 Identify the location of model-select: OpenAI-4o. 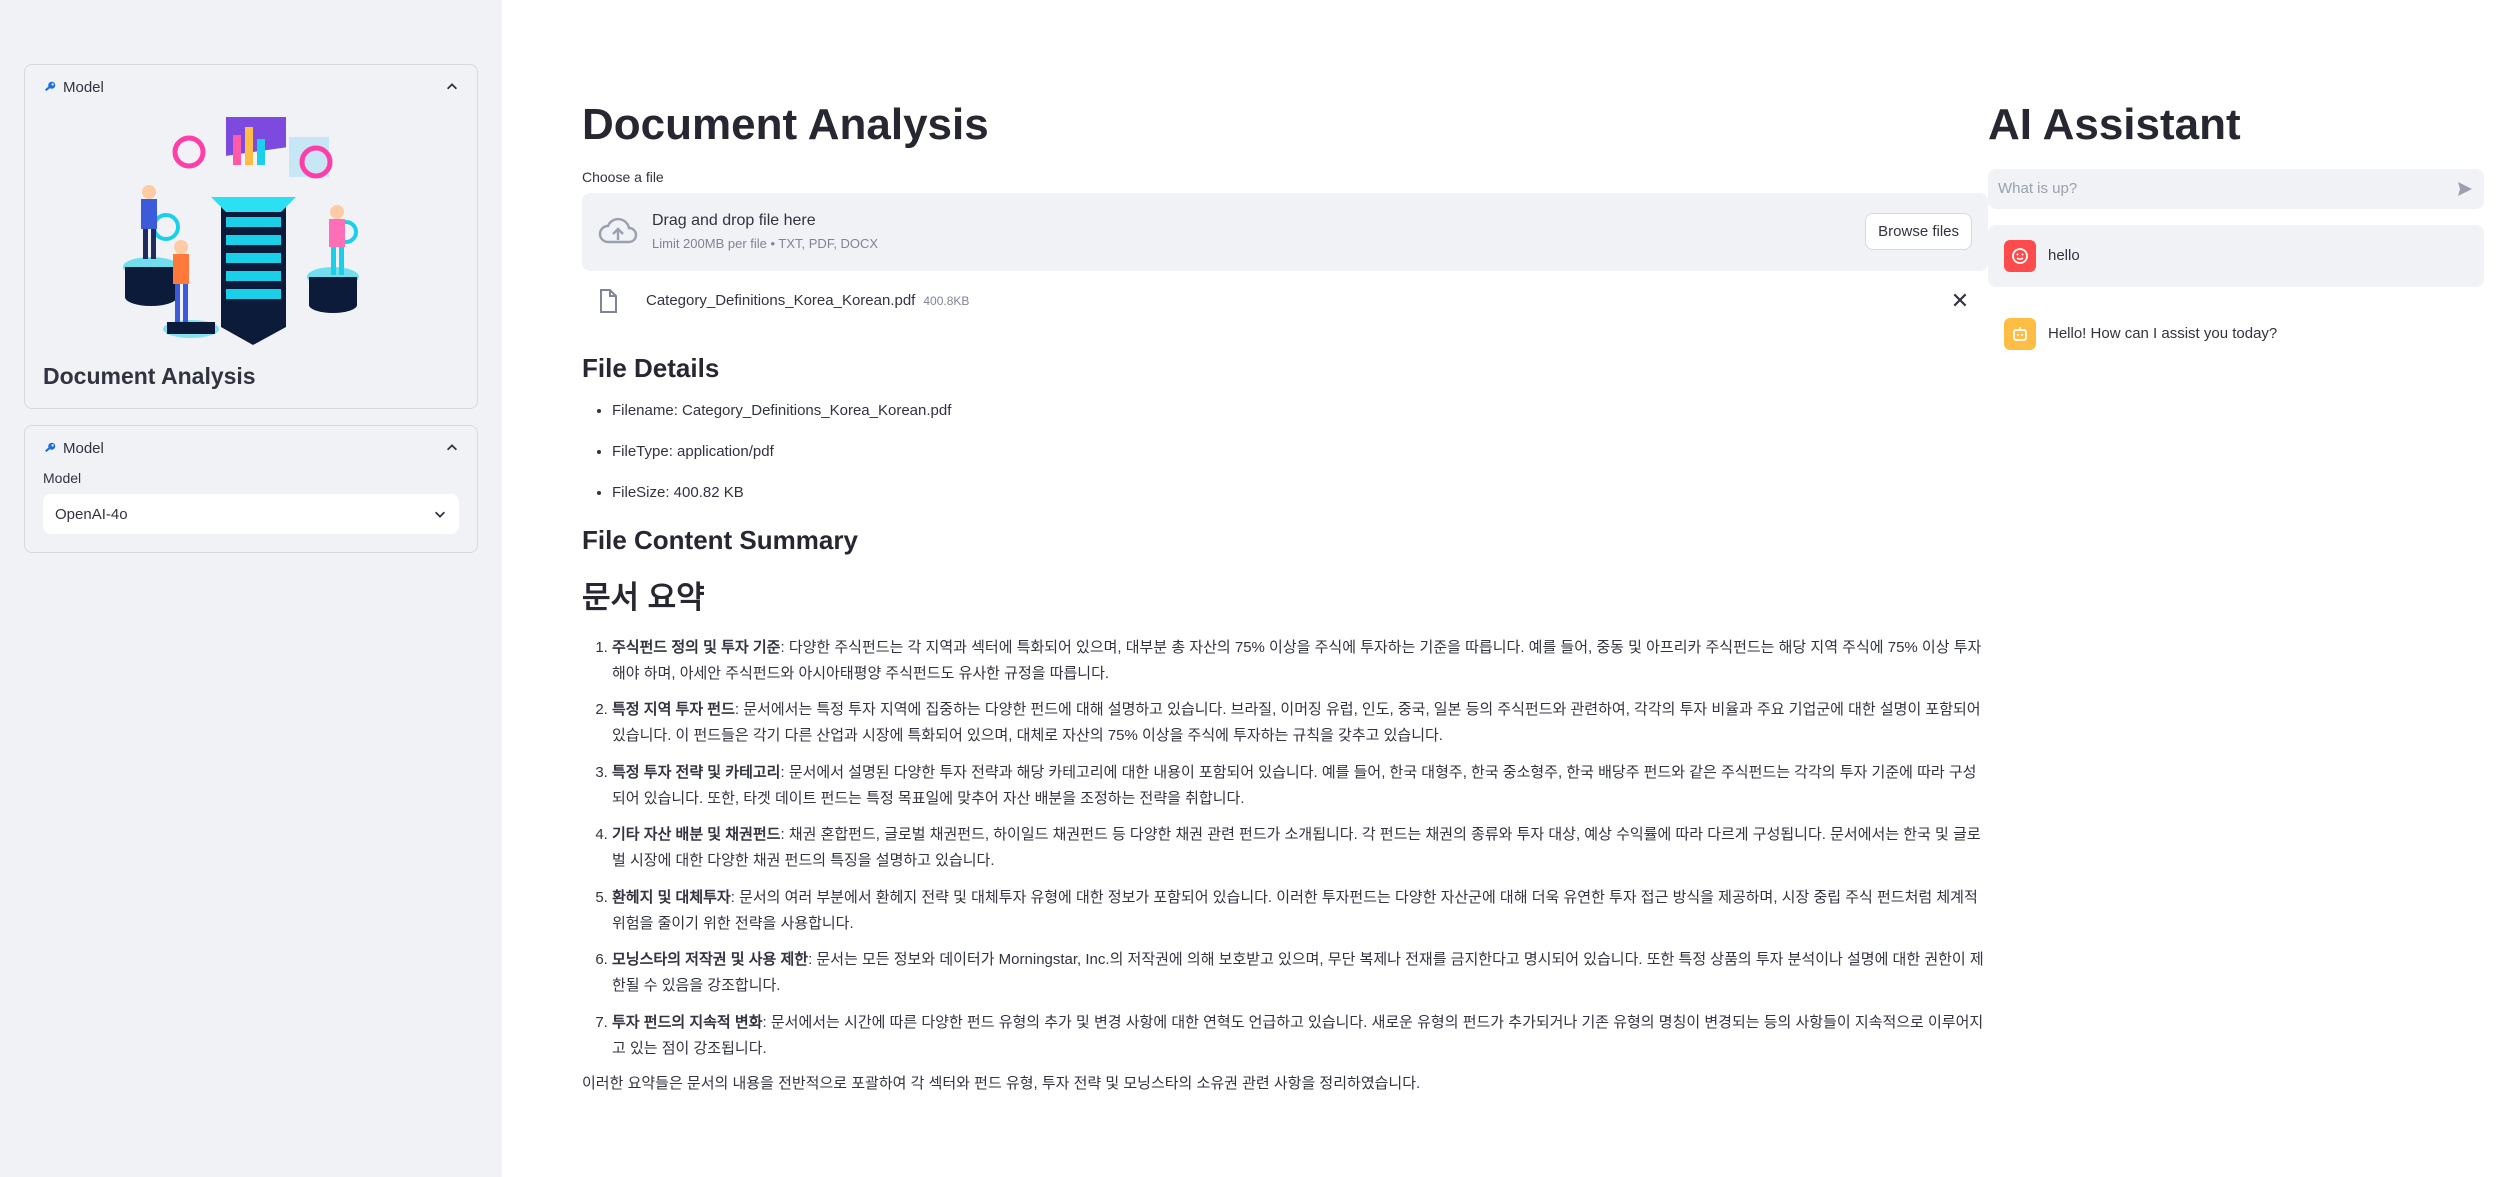
(251, 514).